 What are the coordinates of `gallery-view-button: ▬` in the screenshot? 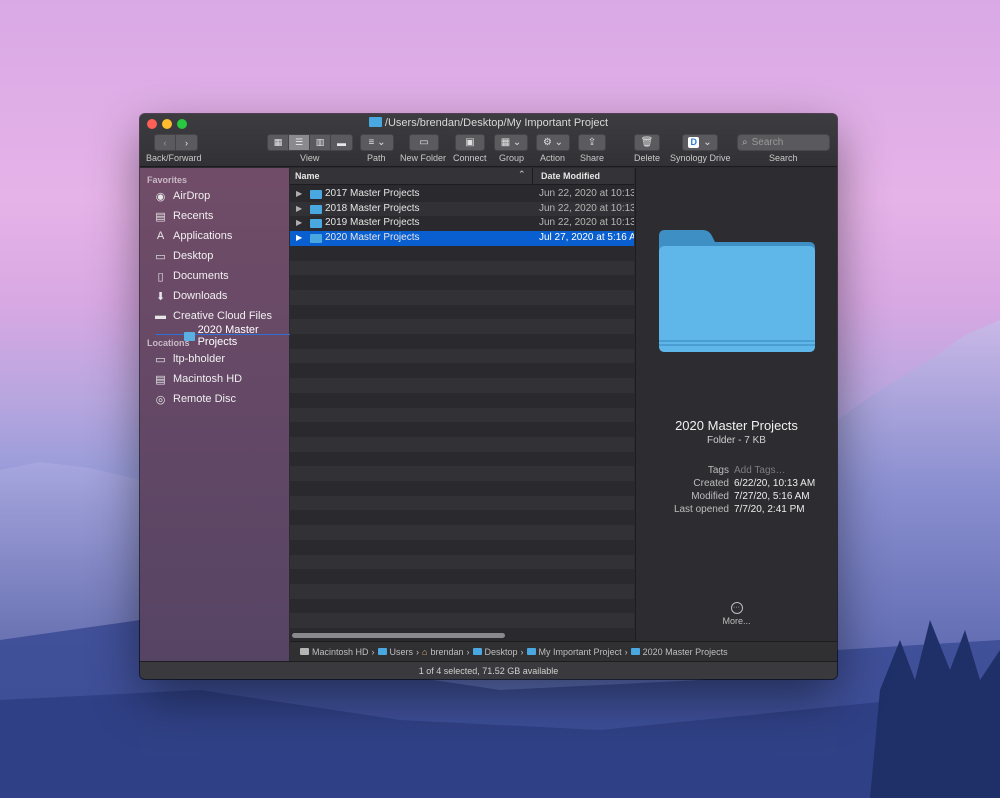 It's located at (341, 142).